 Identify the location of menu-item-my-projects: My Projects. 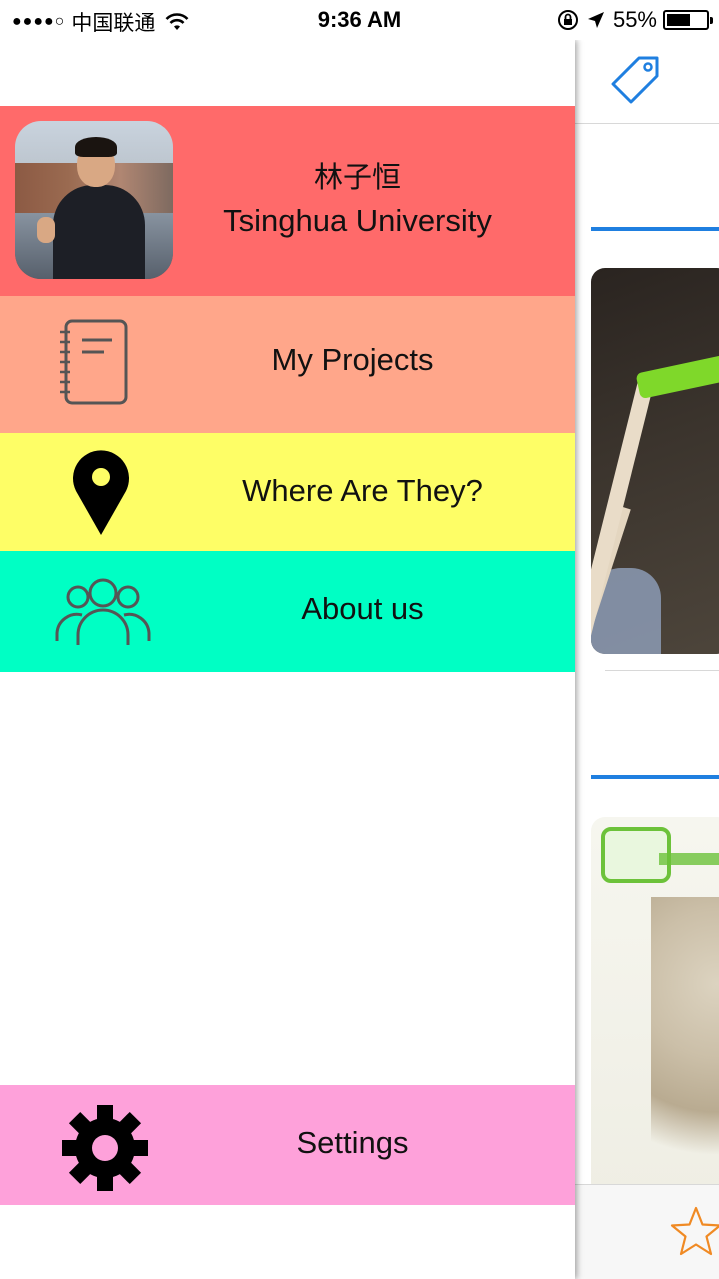
(287, 364).